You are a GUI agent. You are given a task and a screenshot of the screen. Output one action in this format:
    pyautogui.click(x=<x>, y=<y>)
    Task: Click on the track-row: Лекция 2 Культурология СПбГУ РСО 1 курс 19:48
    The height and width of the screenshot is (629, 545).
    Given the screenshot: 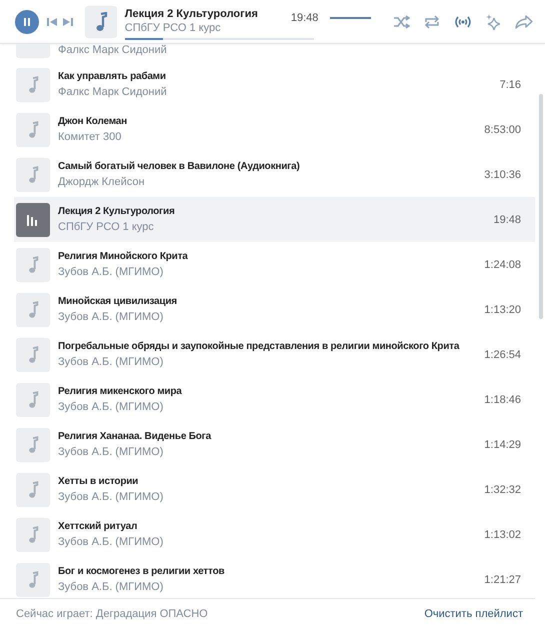 What is the action you would take?
    pyautogui.click(x=274, y=219)
    